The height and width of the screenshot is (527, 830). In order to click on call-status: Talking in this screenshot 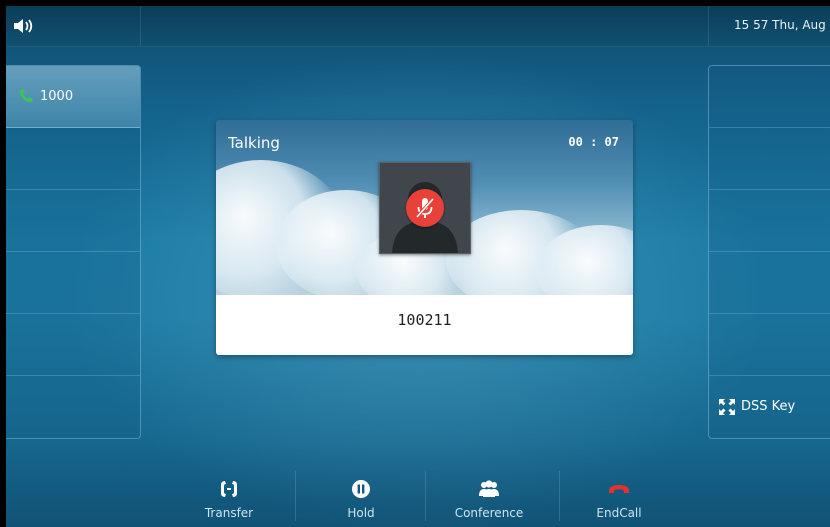, I will do `click(254, 143)`.